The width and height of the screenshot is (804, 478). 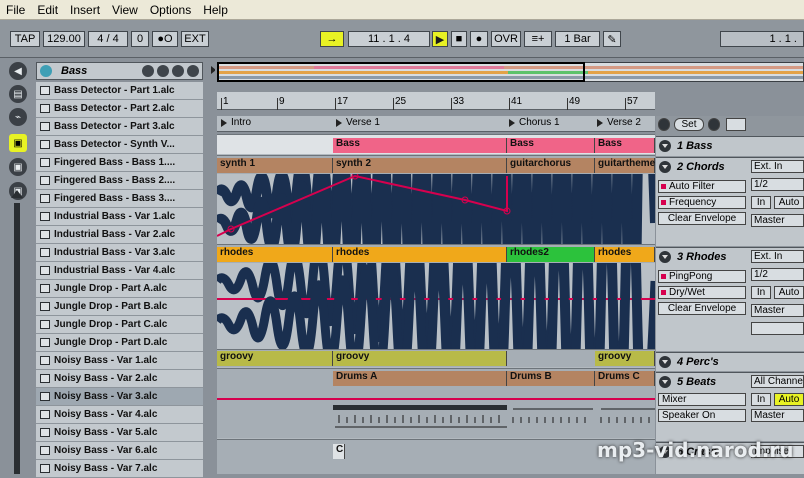 What do you see at coordinates (119, 343) in the screenshot?
I see `browser-file-item: Jungle Drop - Part D.alc` at bounding box center [119, 343].